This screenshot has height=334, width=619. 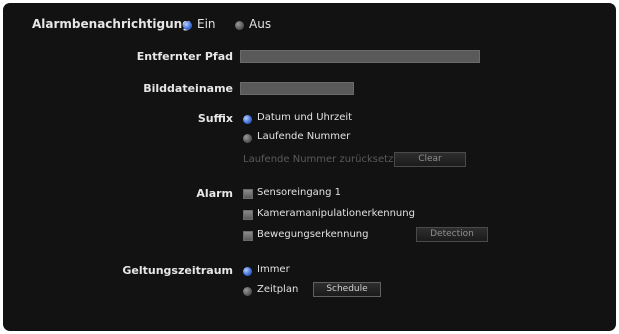 What do you see at coordinates (336, 213) in the screenshot?
I see `tampering-label: Kameramanipulationerkennung` at bounding box center [336, 213].